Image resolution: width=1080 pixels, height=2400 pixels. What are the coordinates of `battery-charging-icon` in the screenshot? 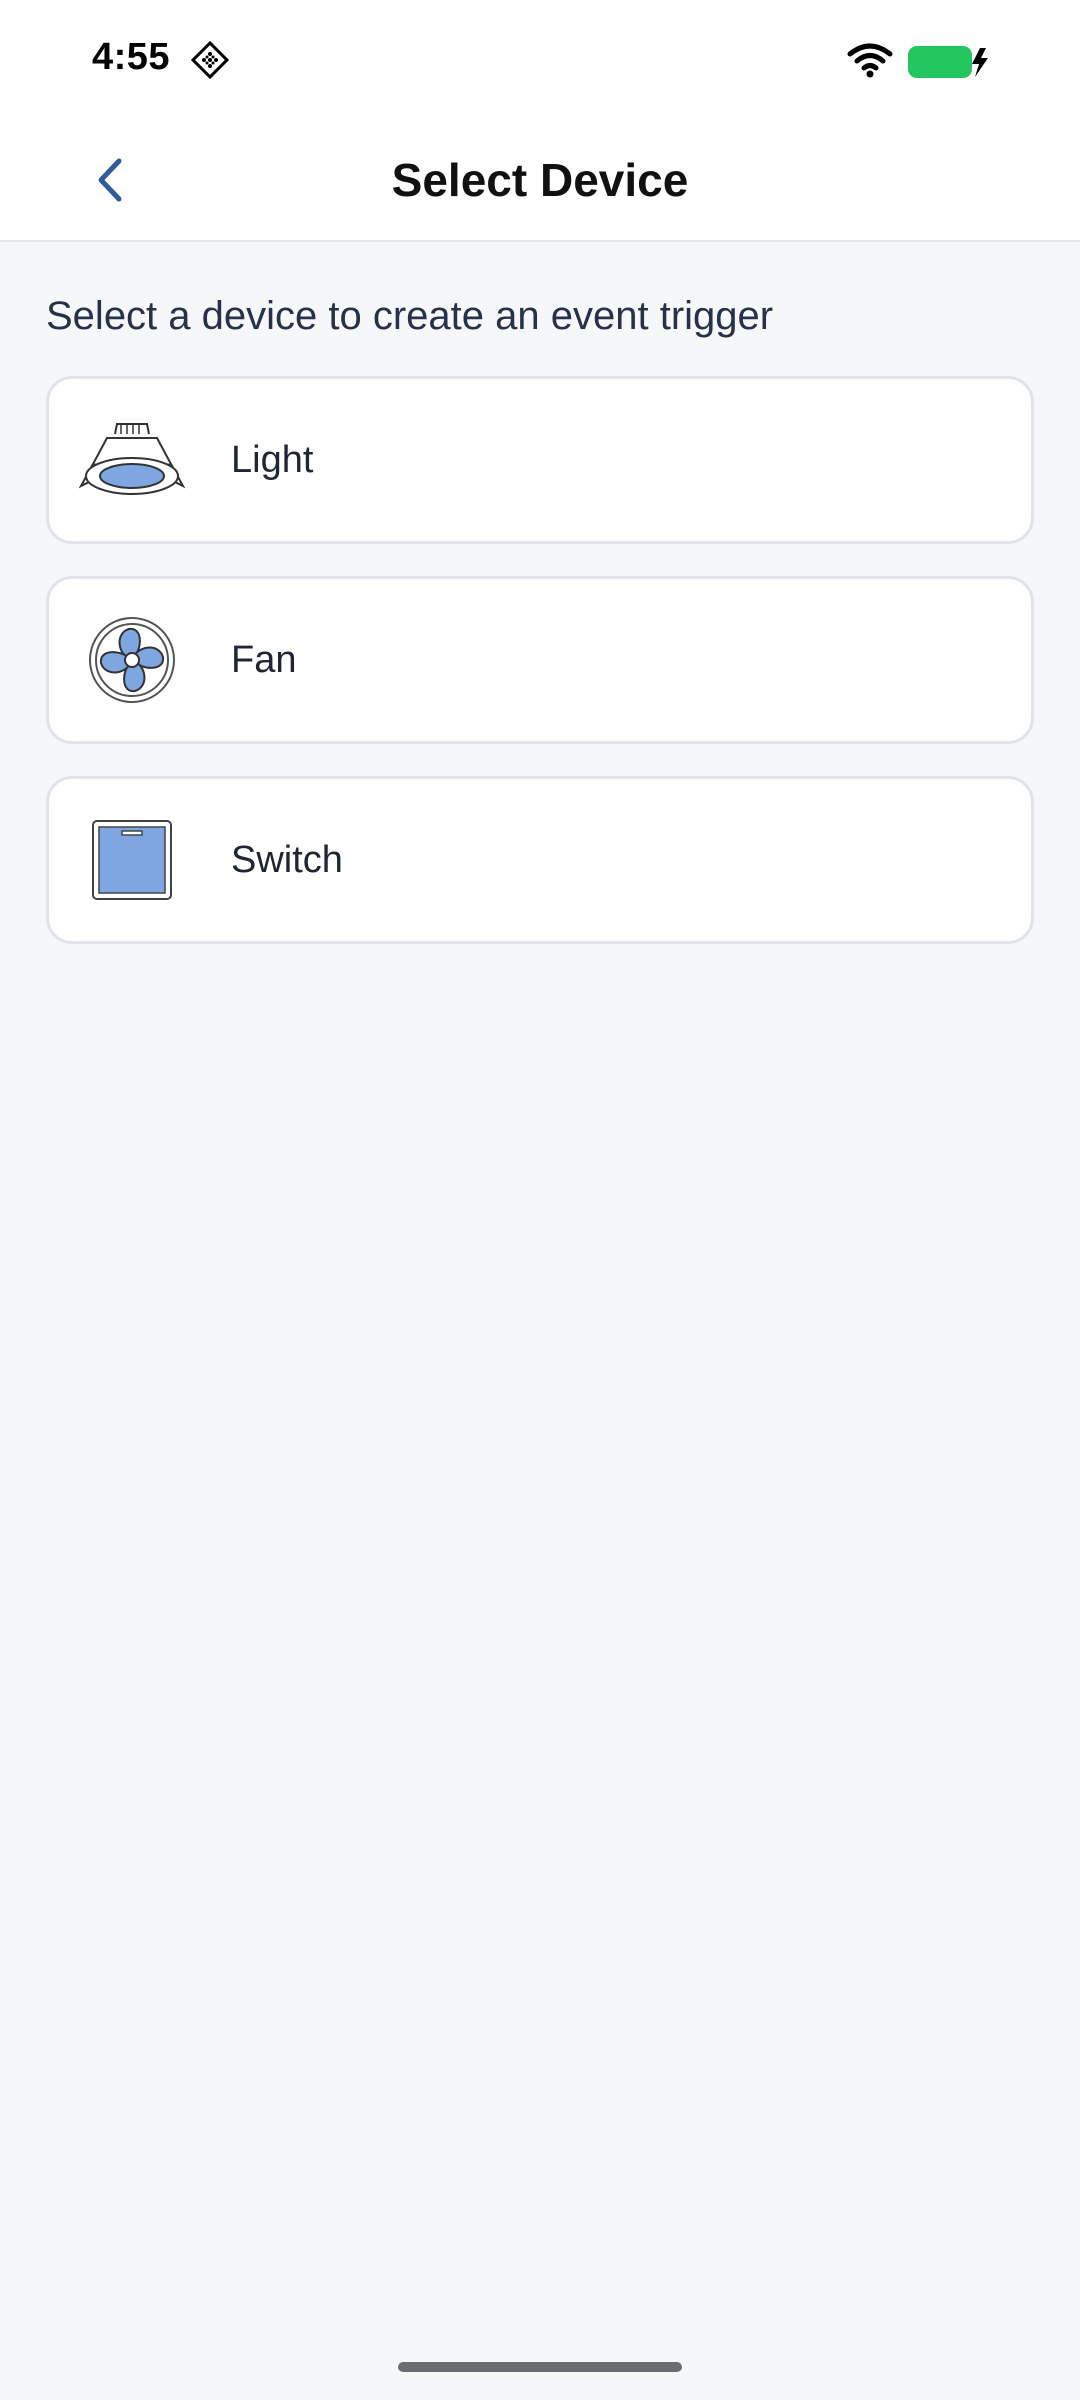 It's located at (948, 62).